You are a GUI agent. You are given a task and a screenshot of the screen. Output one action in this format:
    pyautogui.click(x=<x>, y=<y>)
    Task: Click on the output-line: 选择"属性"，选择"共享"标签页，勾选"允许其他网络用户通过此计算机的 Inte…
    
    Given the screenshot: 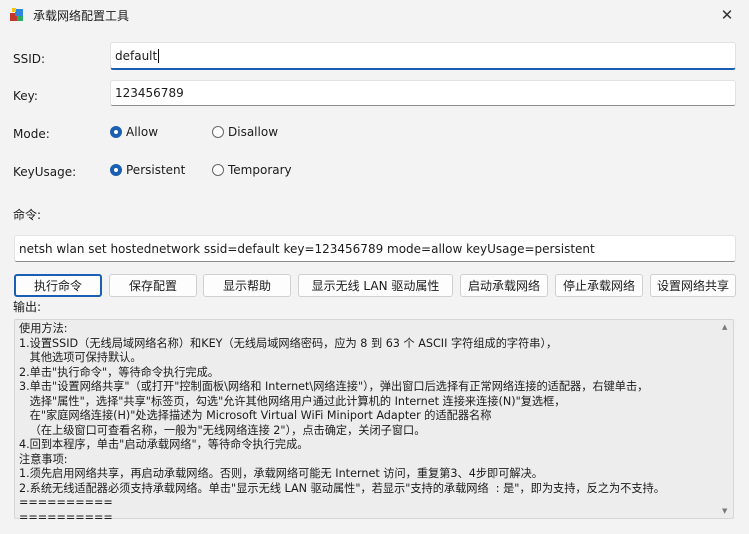 What is the action you would take?
    pyautogui.click(x=292, y=401)
    